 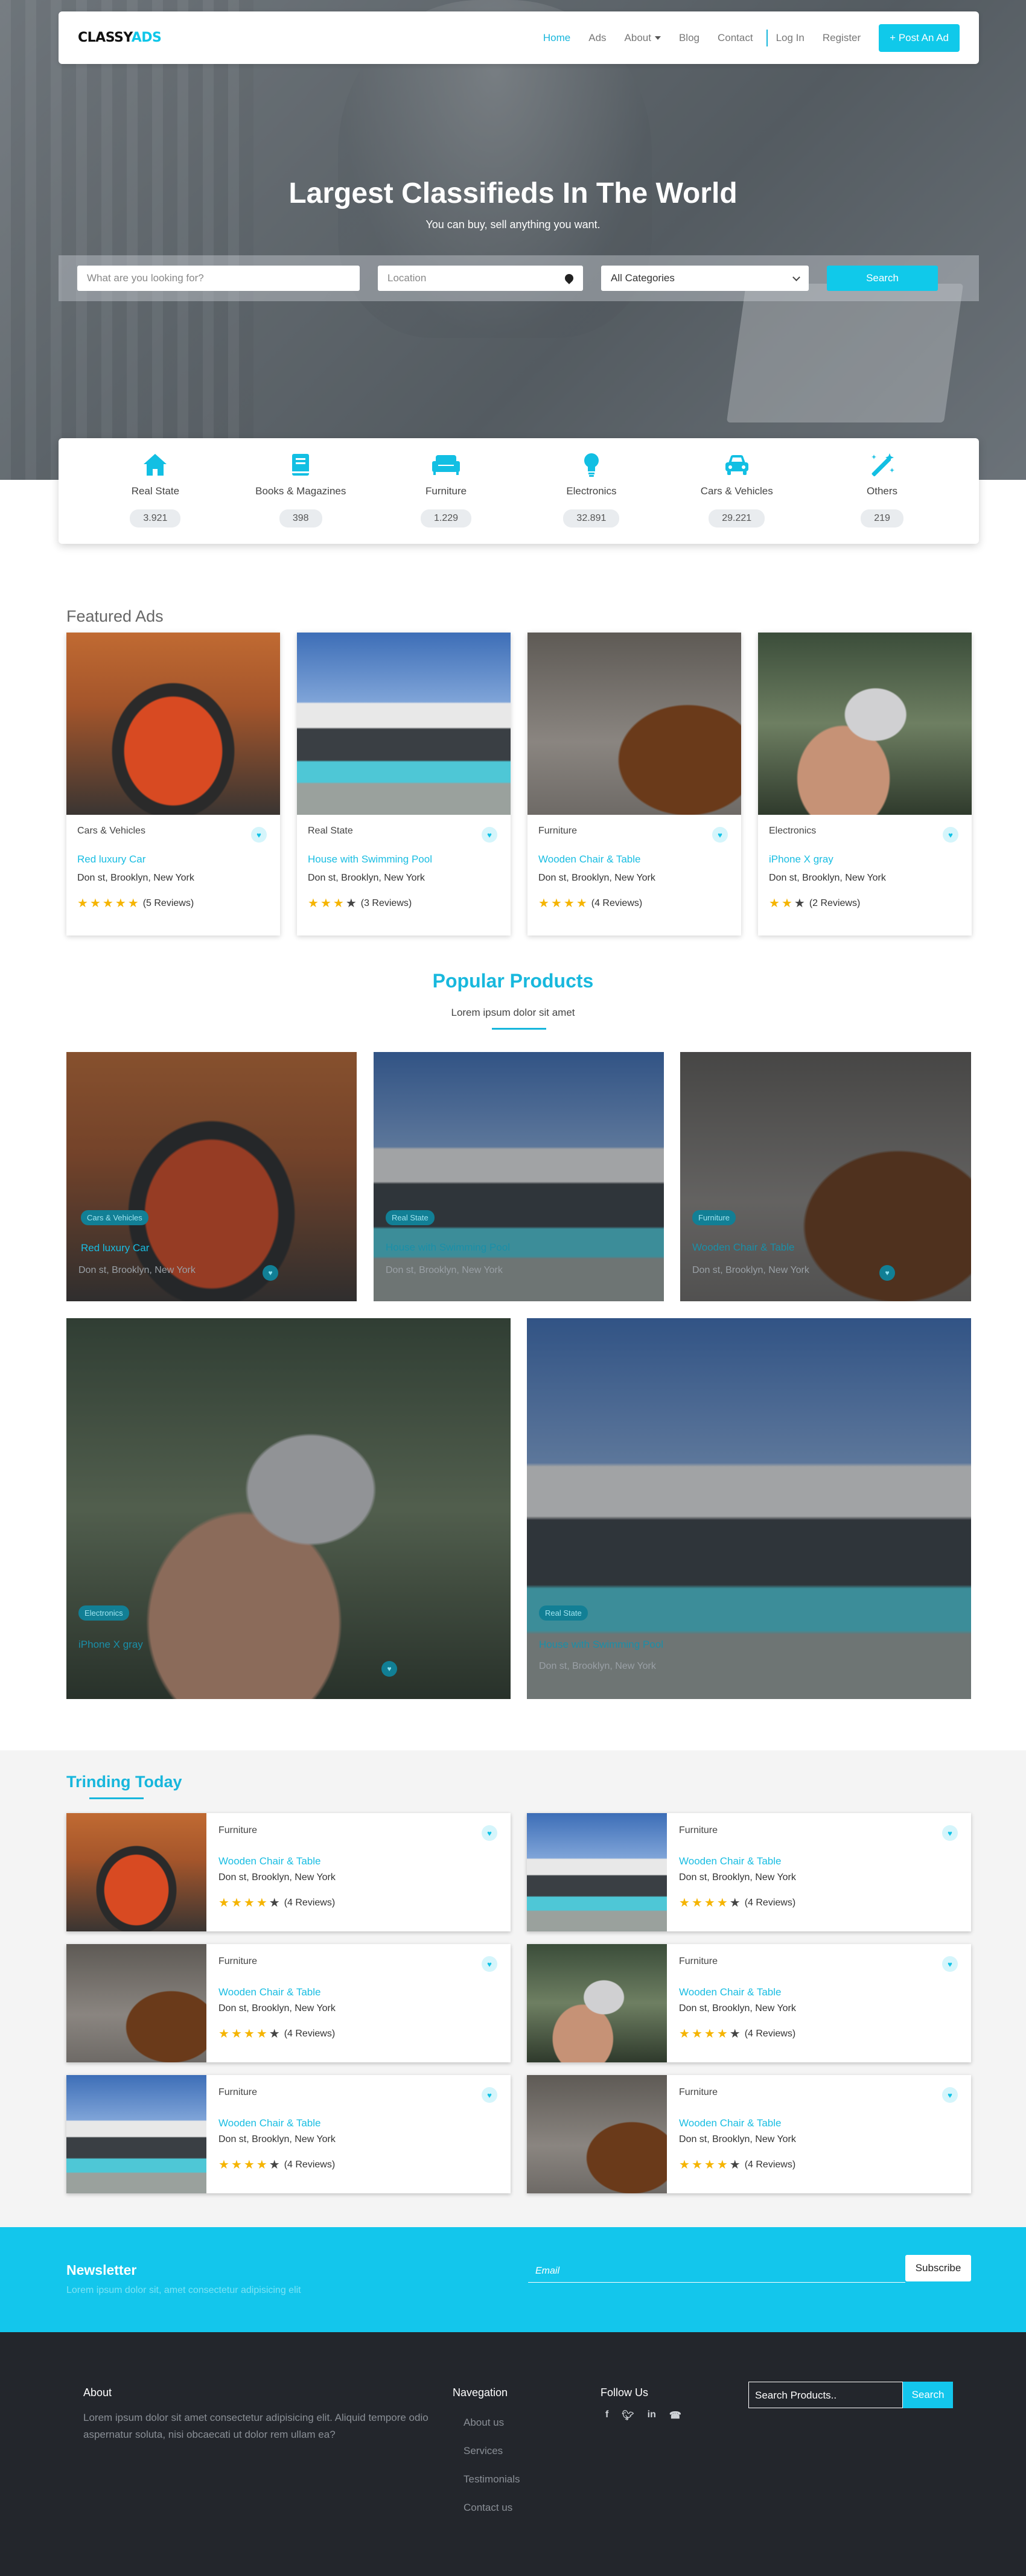 I want to click on nav-home: Home, so click(x=556, y=38).